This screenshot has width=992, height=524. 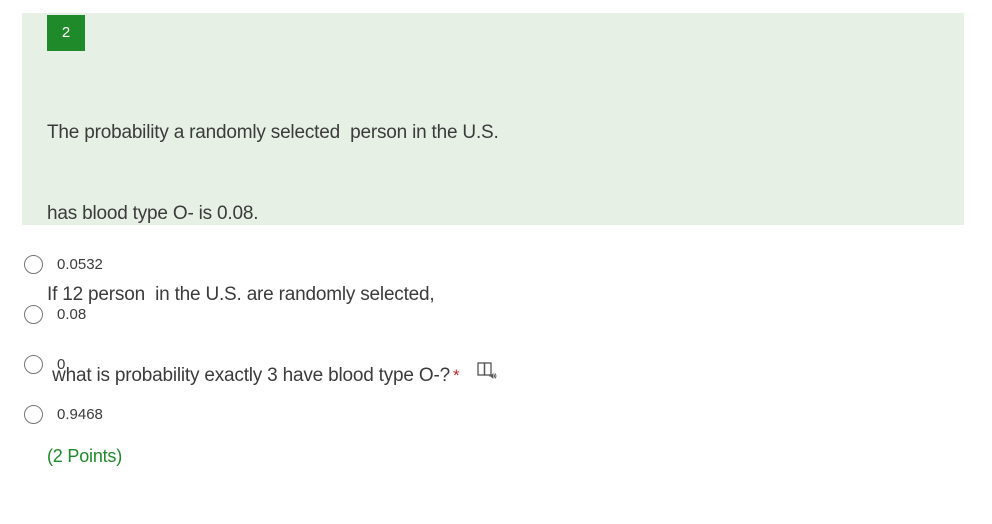 I want to click on option-label: 0.08, so click(x=72, y=314).